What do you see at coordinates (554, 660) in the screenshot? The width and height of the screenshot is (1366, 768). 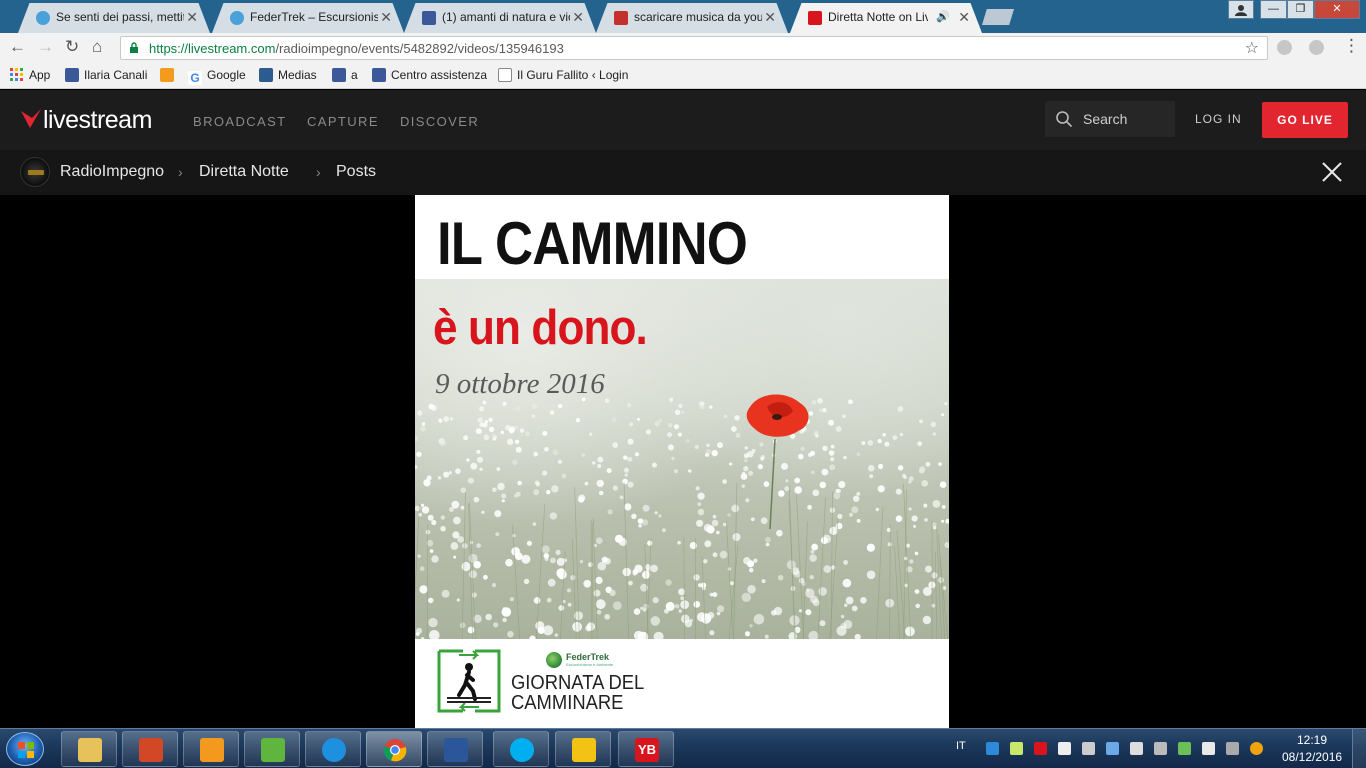 I see `globe-icon` at bounding box center [554, 660].